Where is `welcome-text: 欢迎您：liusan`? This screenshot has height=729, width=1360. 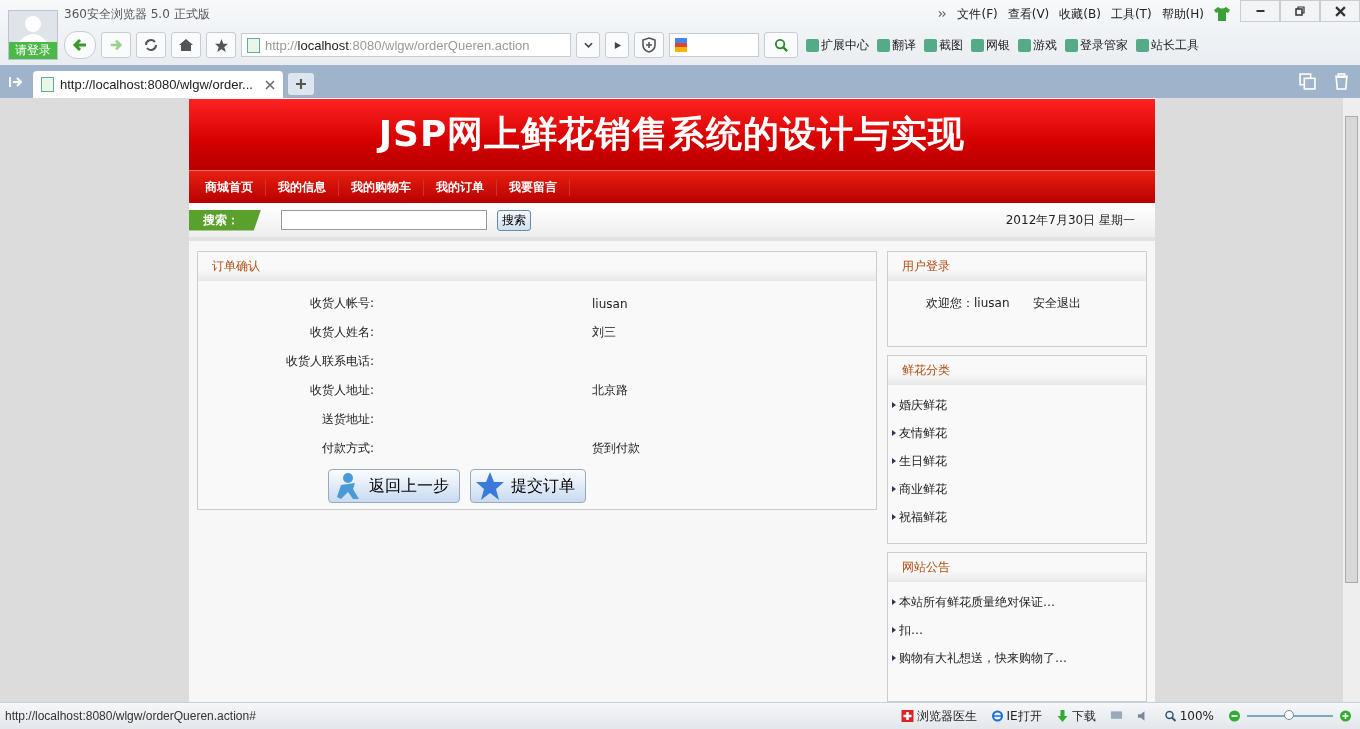
welcome-text: 欢迎您：liusan is located at coordinates (968, 303).